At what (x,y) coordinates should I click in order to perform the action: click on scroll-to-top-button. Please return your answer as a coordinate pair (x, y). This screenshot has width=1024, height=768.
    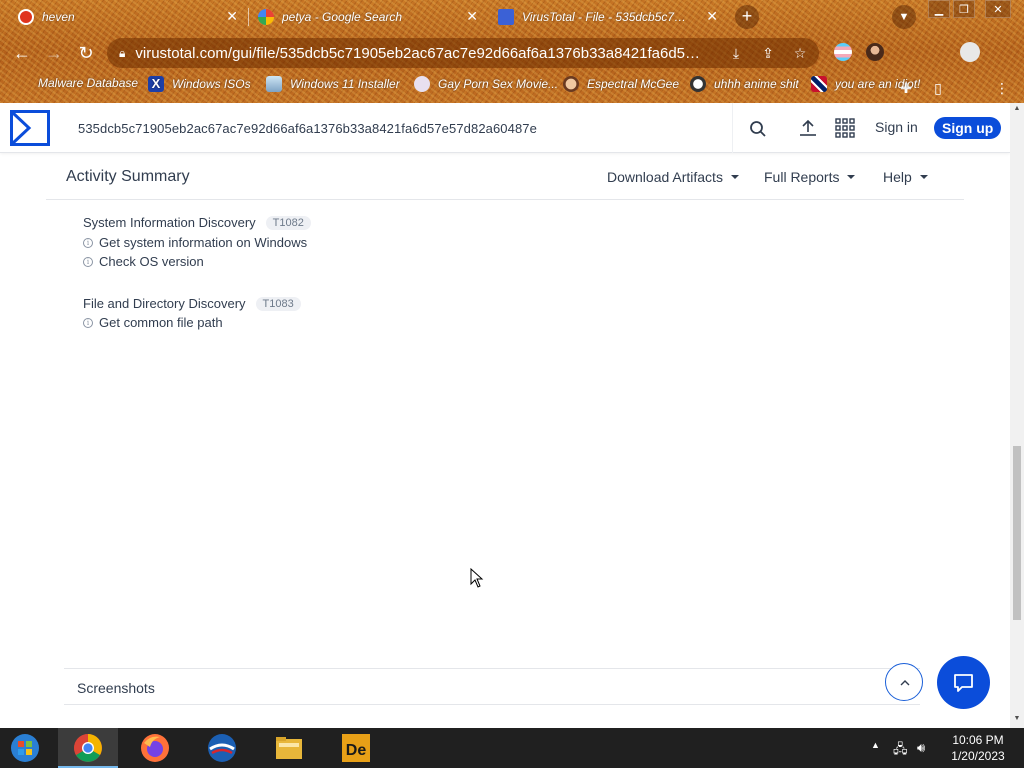
    Looking at the image, I should click on (904, 682).